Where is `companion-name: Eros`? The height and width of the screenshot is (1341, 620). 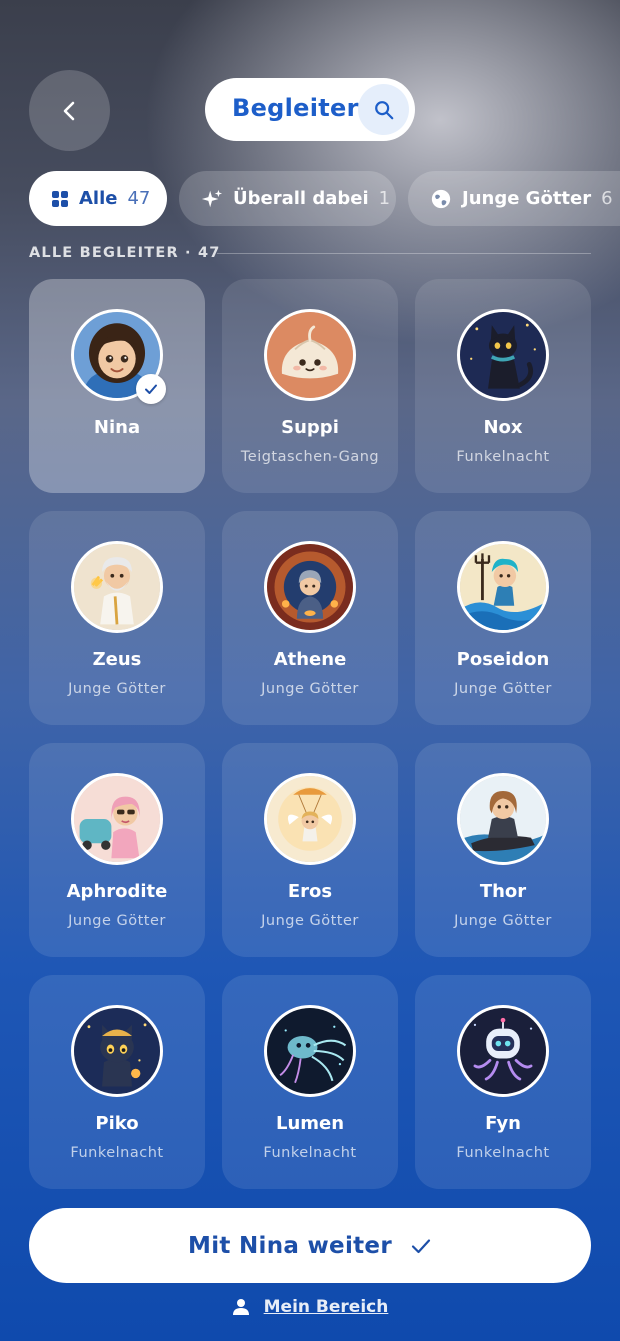 companion-name: Eros is located at coordinates (310, 891).